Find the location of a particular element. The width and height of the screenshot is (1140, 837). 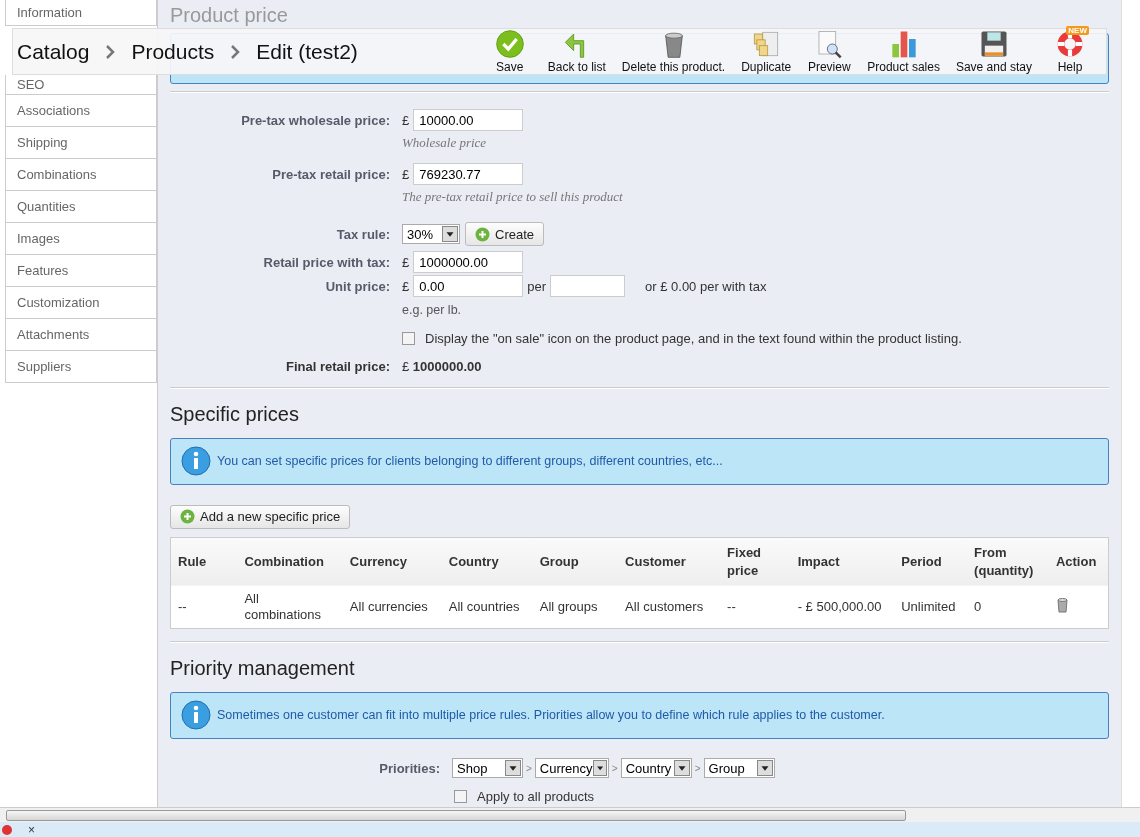

field-label: Final retail price: is located at coordinates (337, 366).